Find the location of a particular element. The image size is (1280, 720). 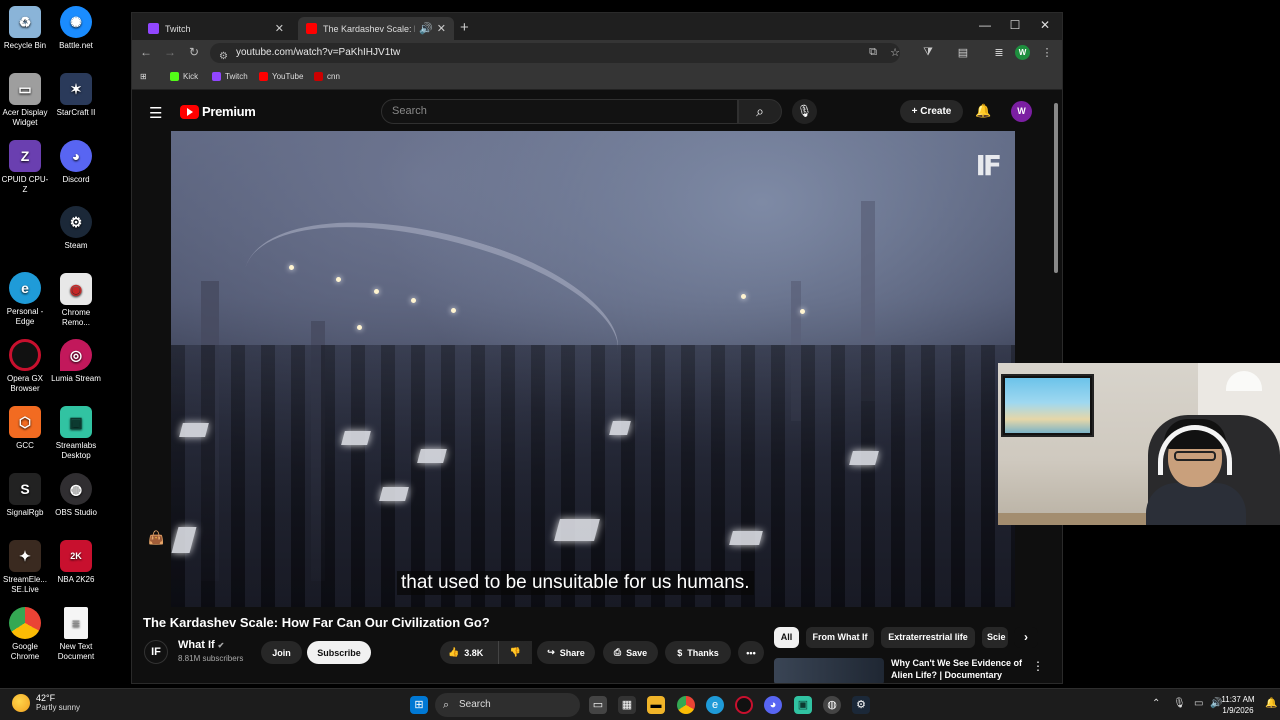

desktop-icon-text-document: ≡ New Text Document is located at coordinates (76, 634).